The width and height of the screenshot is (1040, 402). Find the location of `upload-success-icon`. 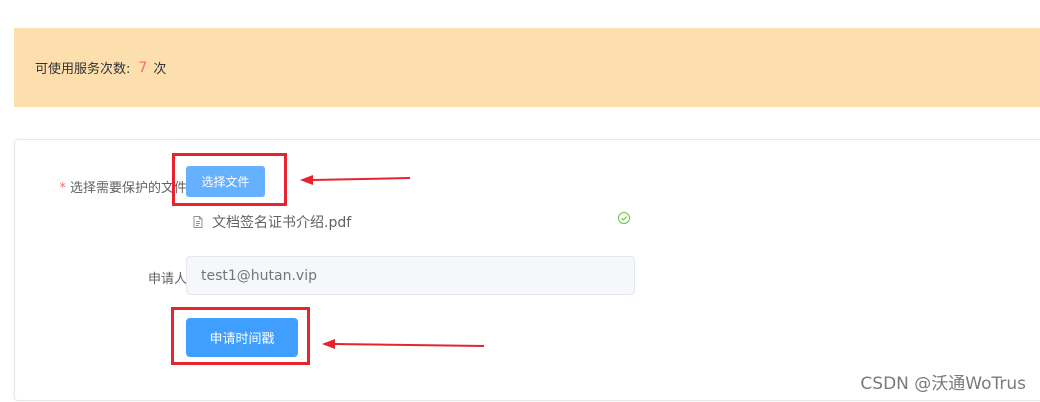

upload-success-icon is located at coordinates (624, 218).